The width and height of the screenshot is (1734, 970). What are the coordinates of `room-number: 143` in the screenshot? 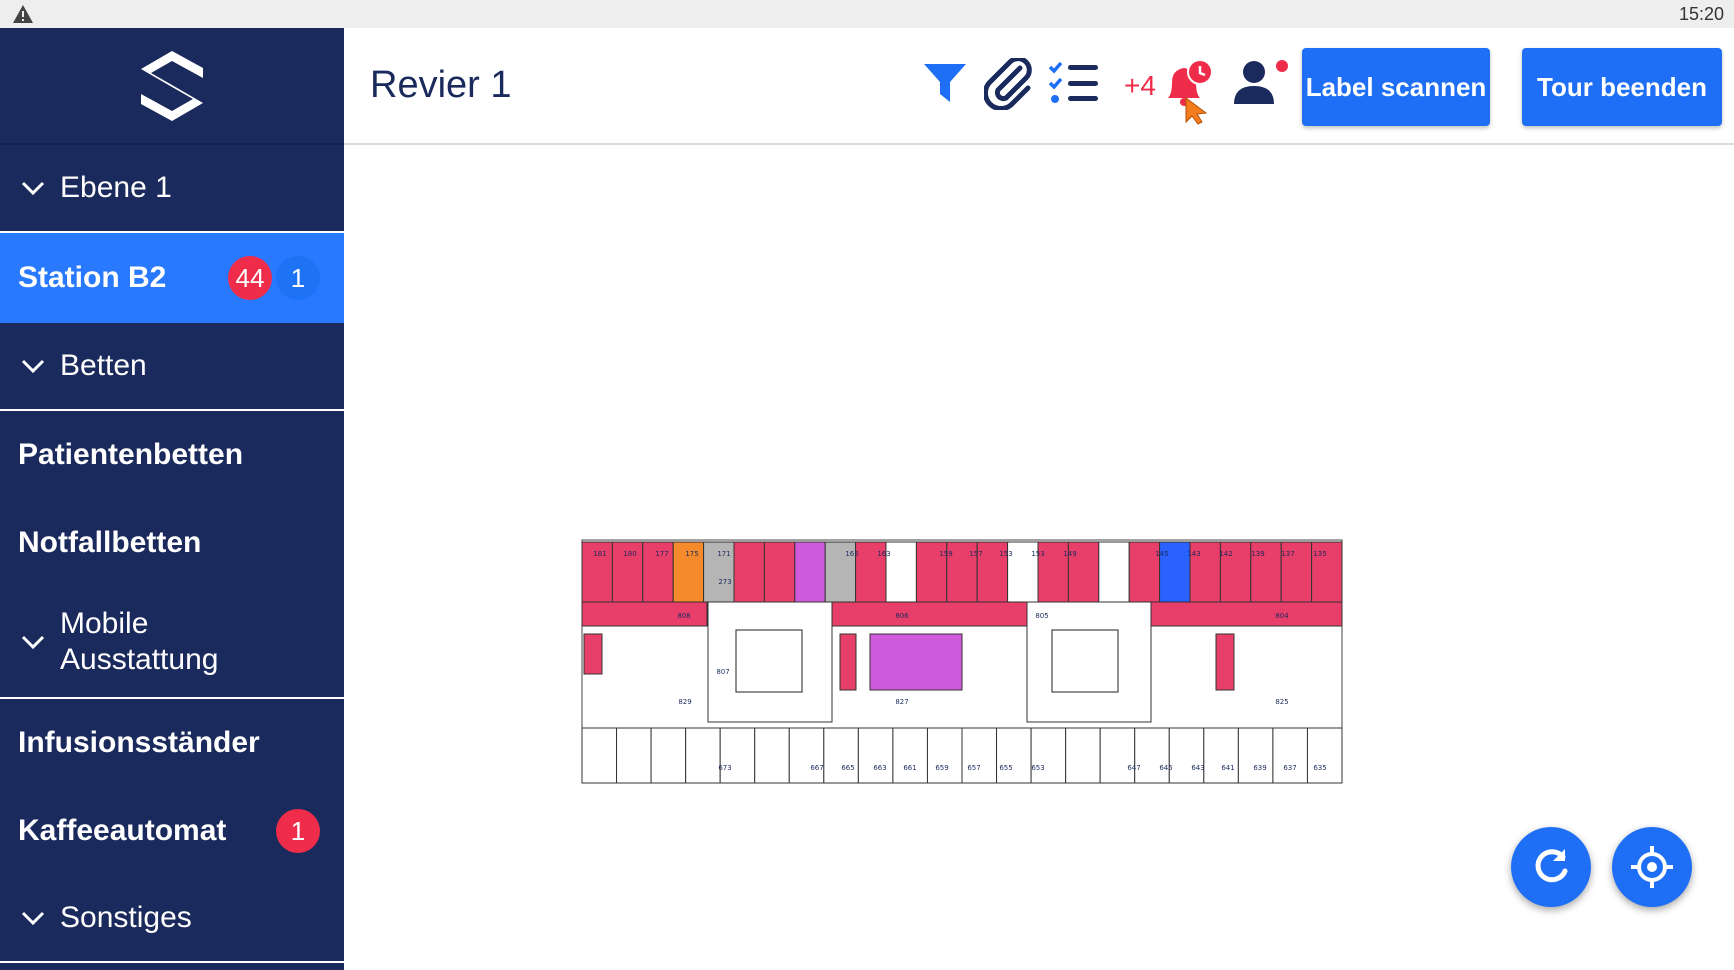 It's located at (1193, 554).